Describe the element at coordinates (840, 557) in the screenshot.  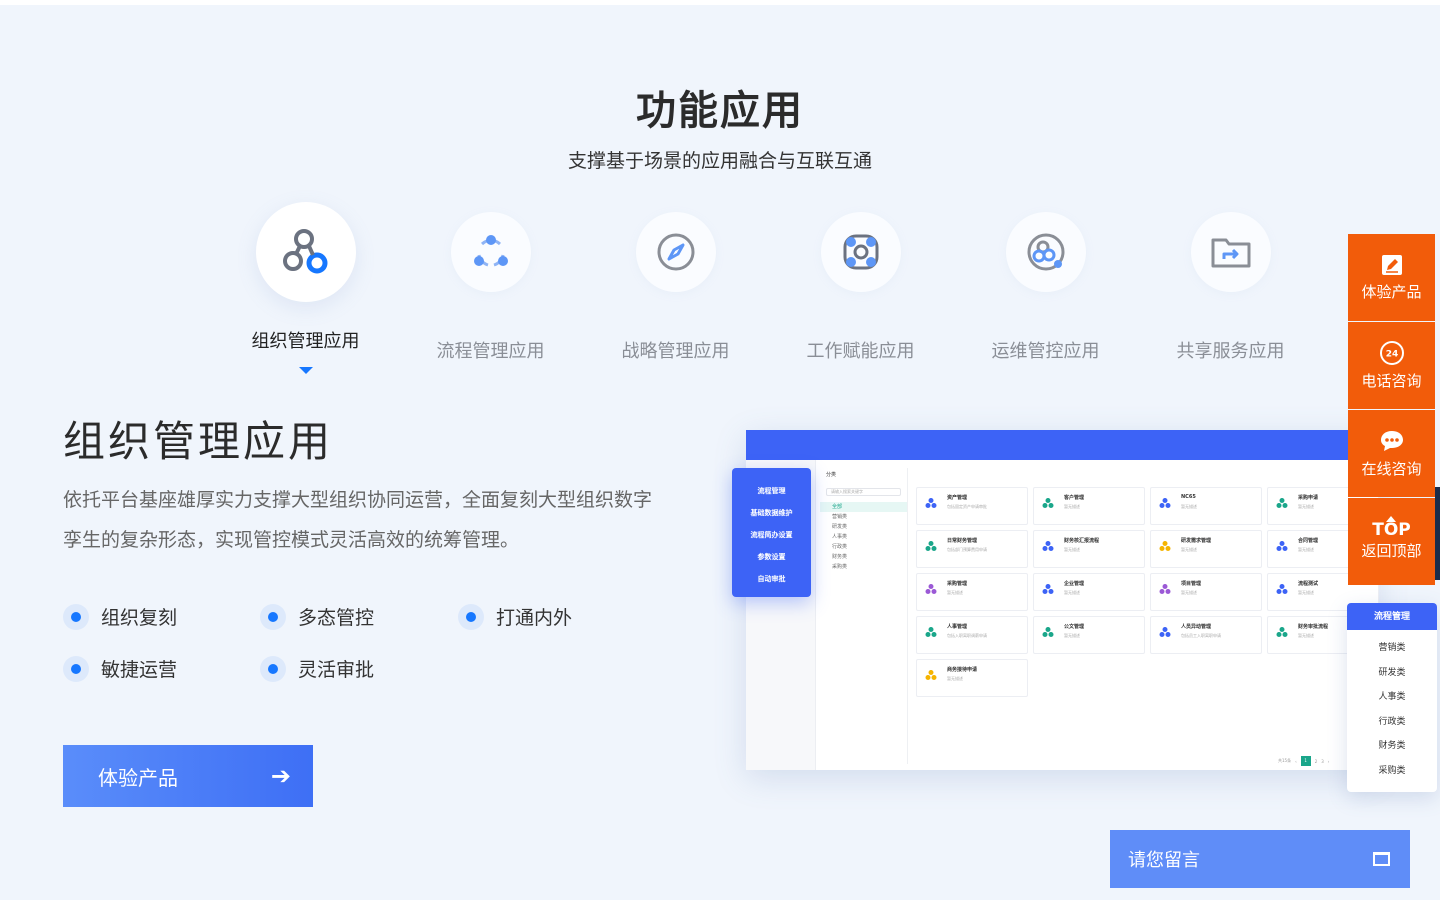
I see `mock-tree-item: 财务类` at that location.